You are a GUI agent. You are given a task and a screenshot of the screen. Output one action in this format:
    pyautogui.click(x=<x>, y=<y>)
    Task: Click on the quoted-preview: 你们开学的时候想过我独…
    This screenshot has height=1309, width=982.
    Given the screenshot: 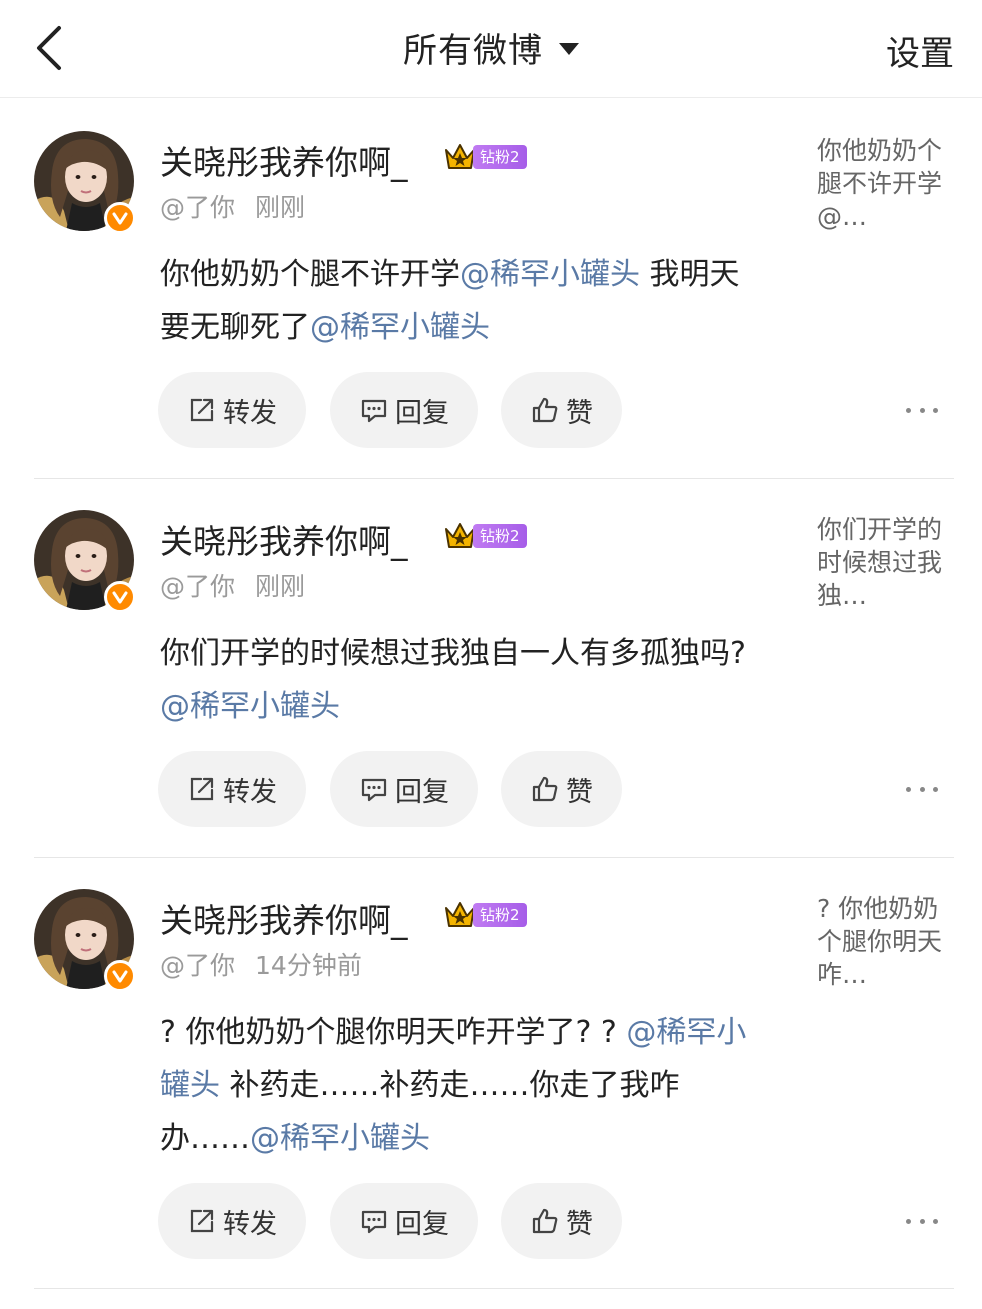 What is the action you would take?
    pyautogui.click(x=879, y=562)
    